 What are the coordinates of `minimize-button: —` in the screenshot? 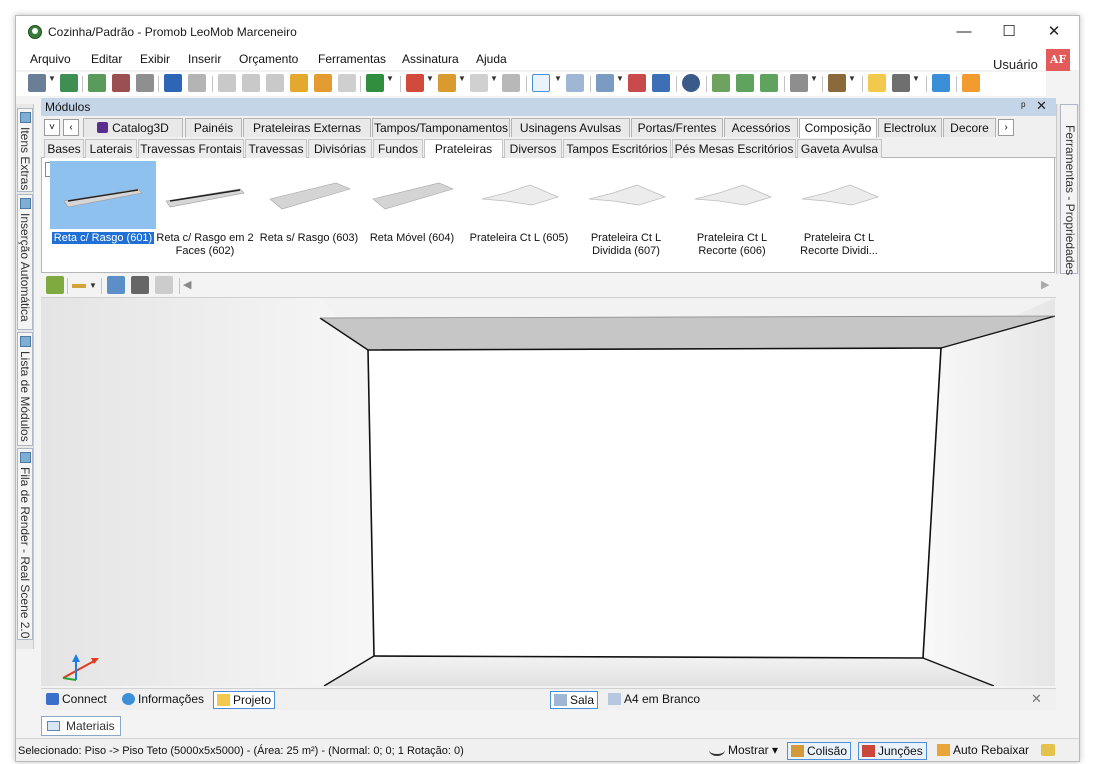 It's located at (964, 32).